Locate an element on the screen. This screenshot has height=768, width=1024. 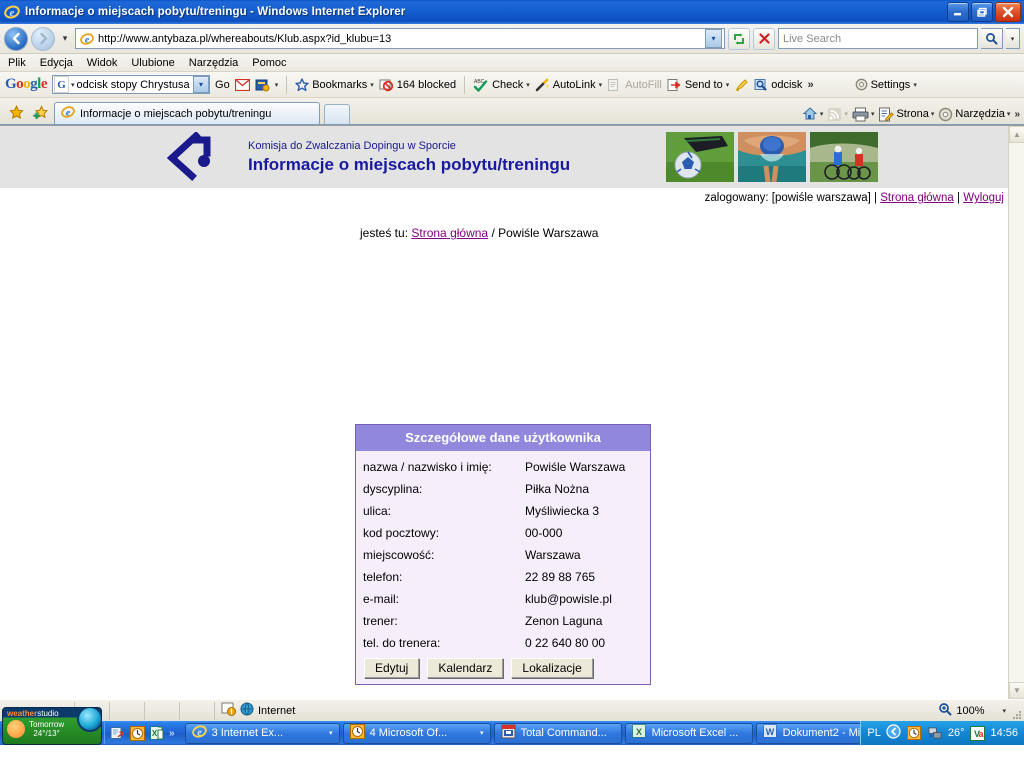
send-to-caret: ▾ is located at coordinates (728, 85).